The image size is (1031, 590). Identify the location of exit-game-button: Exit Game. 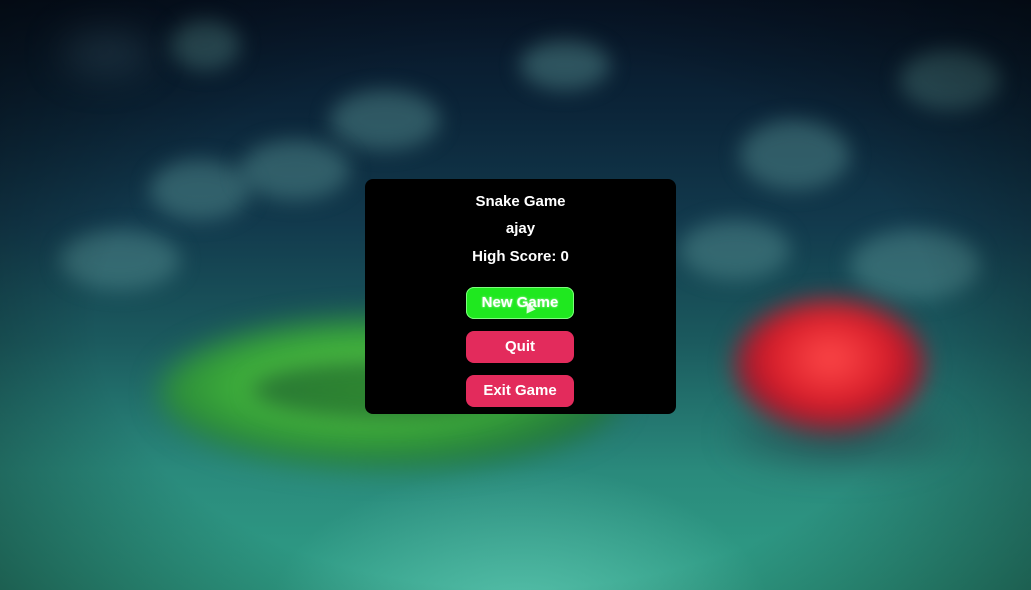
(520, 391).